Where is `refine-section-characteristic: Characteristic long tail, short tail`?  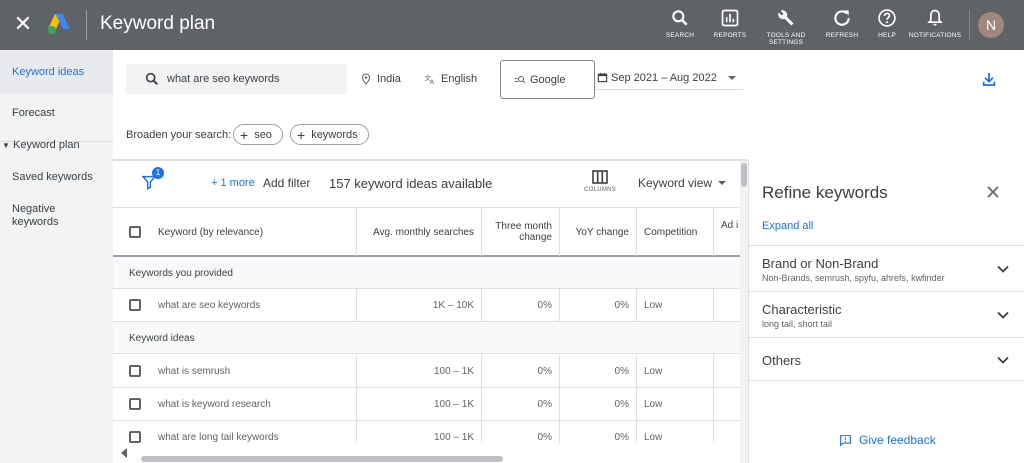
refine-section-characteristic: Characteristic long tail, short tail is located at coordinates (886, 314).